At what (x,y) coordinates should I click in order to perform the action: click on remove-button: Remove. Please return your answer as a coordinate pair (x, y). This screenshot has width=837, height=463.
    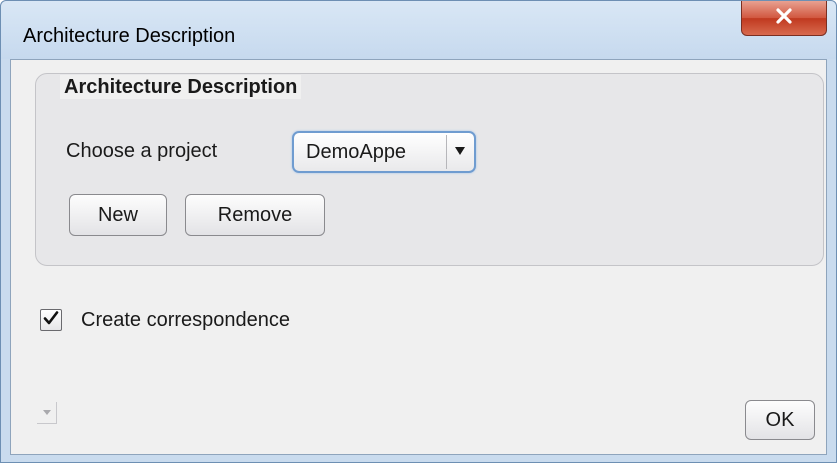
    Looking at the image, I should click on (255, 215).